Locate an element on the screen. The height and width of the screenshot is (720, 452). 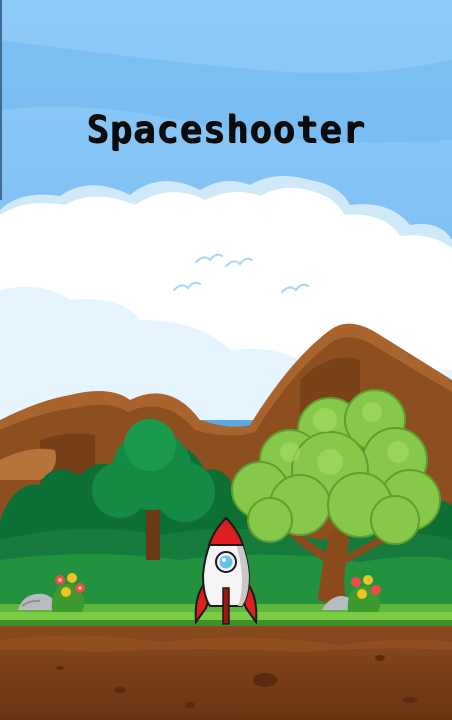
window-edge is located at coordinates (1, 100).